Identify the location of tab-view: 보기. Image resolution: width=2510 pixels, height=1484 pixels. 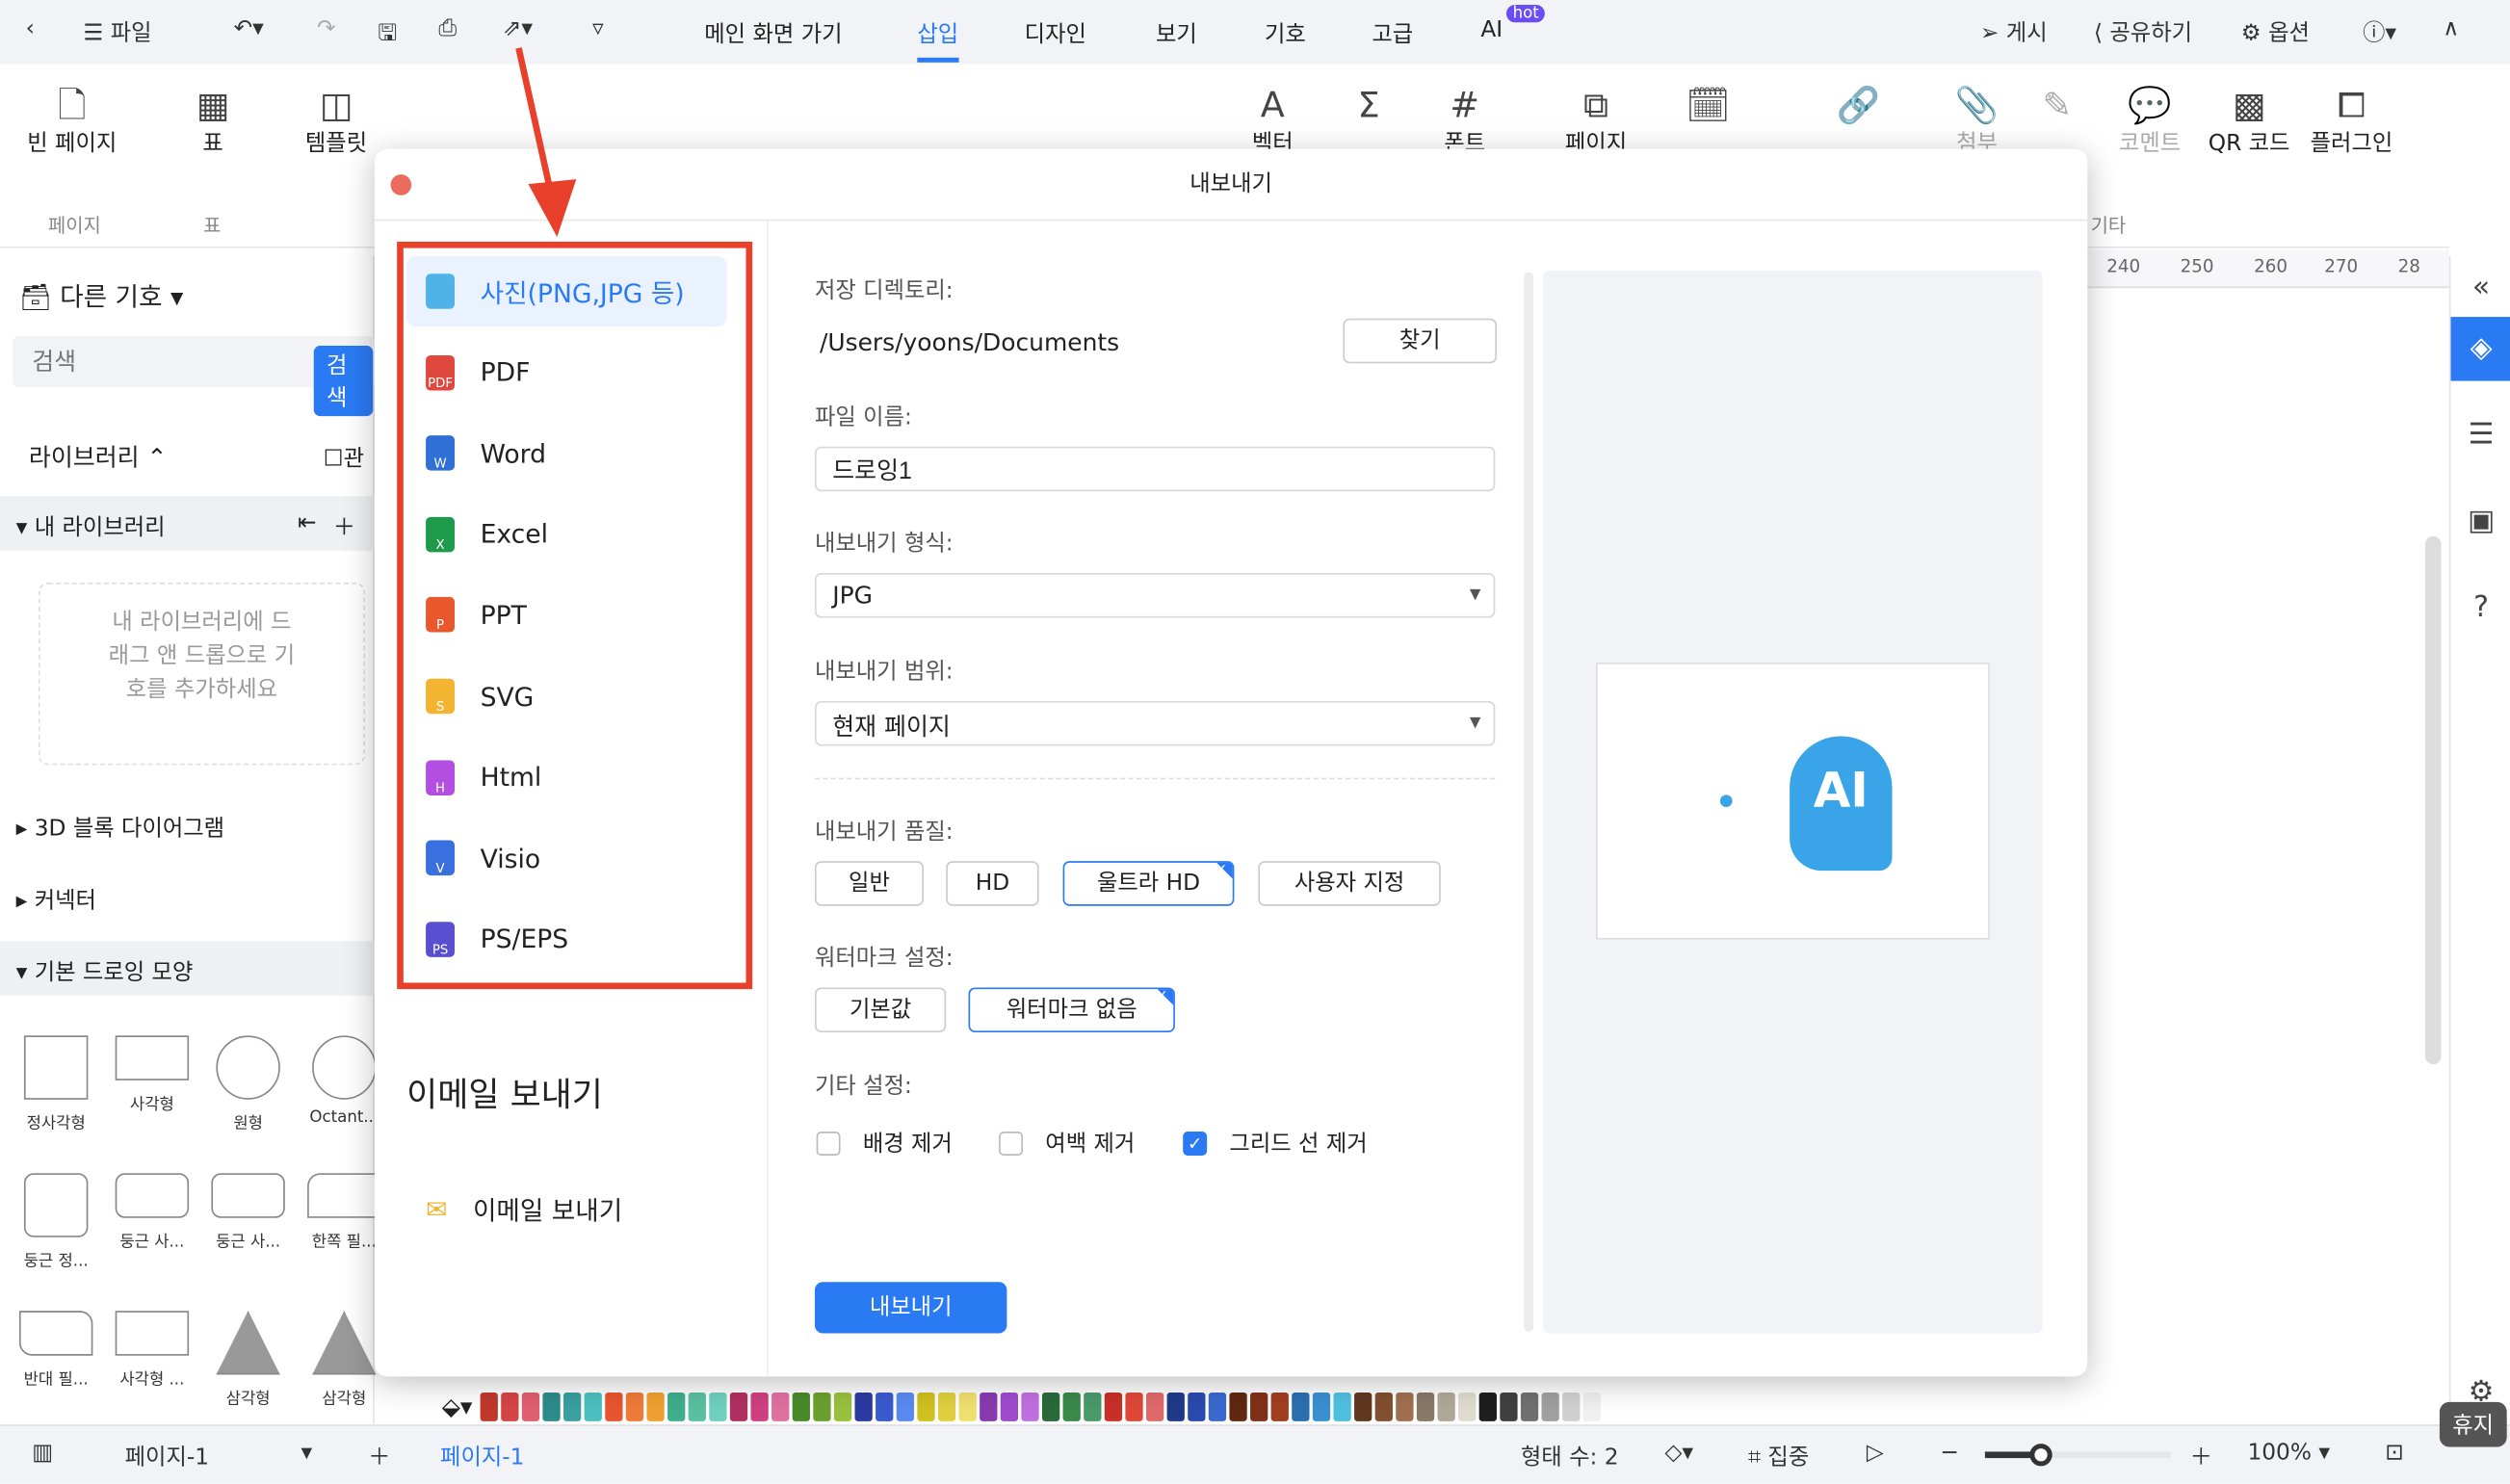
(1176, 33).